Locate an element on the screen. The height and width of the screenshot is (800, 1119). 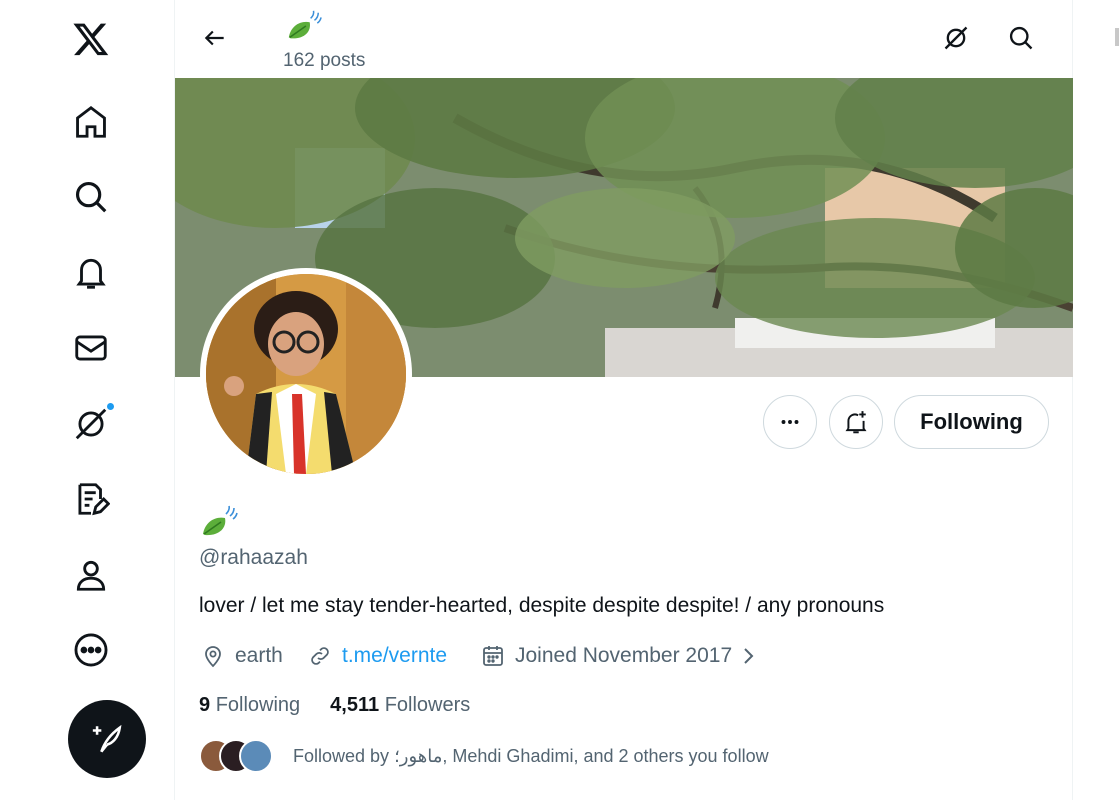
calendar-icon is located at coordinates (493, 656).